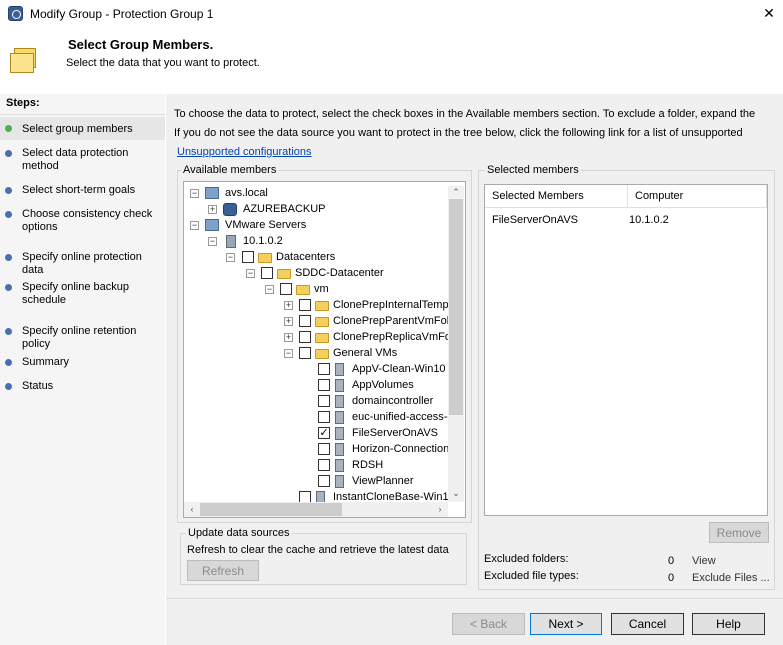 This screenshot has width=783, height=645. Describe the element at coordinates (556, 196) in the screenshot. I see `column-header-selected-members: Selected Members` at that location.